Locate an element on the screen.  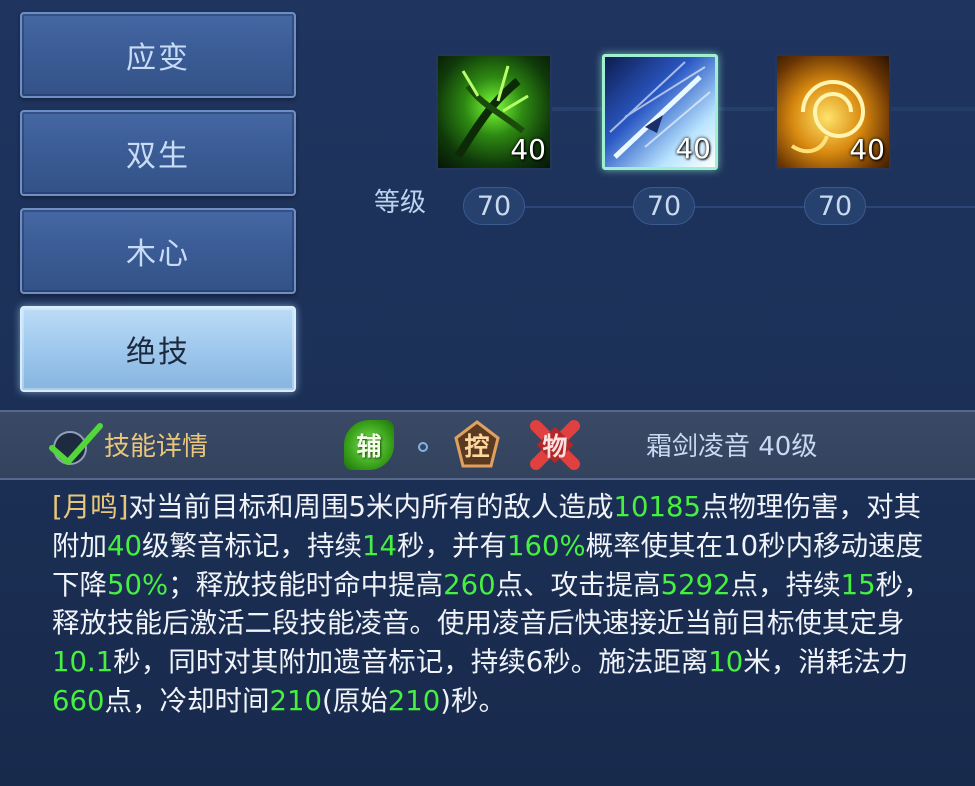
skill-detail-header: 技能详情 辅 控 物 霜剑凌音 40级 is located at coordinates (487, 445).